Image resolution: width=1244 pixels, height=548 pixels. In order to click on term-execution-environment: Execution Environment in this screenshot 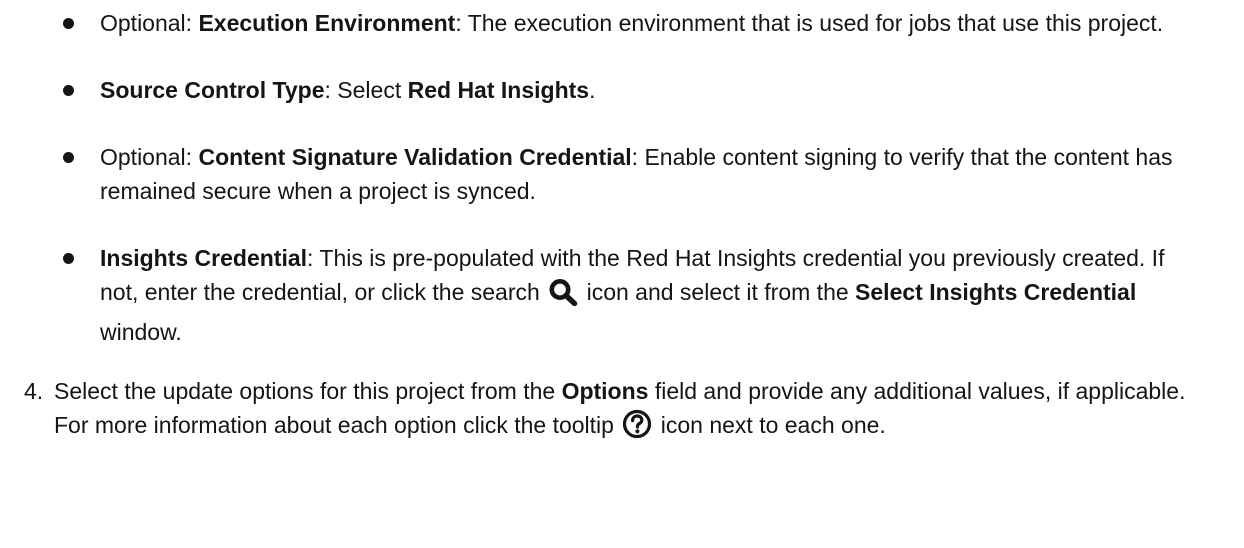, I will do `click(327, 23)`.